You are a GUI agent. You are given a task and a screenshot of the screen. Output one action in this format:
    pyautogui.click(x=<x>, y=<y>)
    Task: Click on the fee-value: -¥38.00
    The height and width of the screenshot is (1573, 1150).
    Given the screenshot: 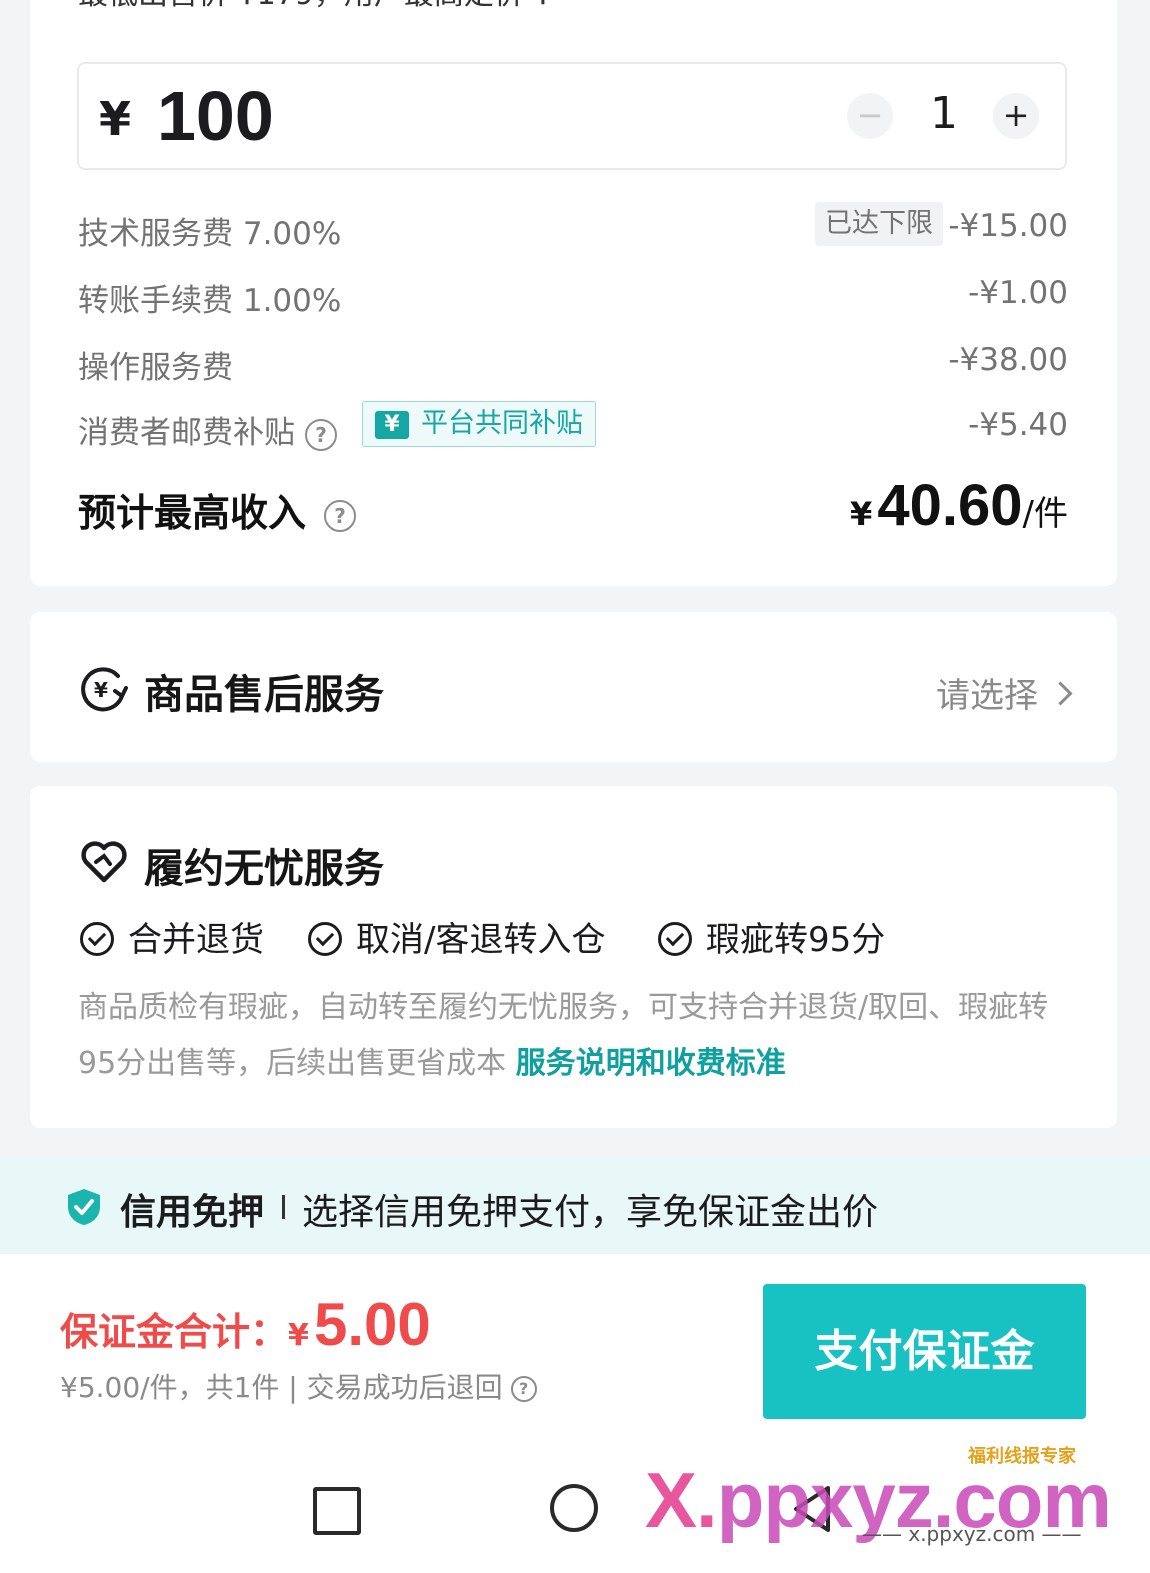 What is the action you would take?
    pyautogui.click(x=1008, y=360)
    